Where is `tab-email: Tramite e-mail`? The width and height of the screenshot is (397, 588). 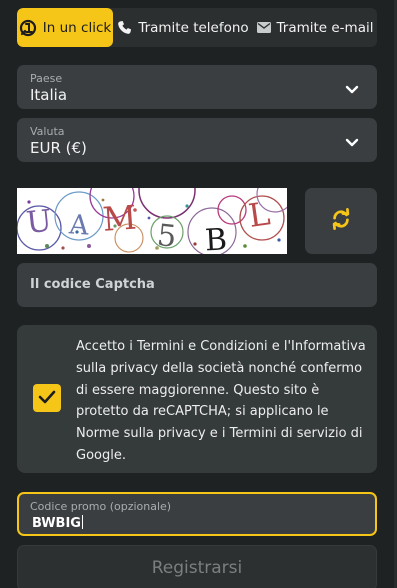
tab-email: Tramite e-mail is located at coordinates (315, 27).